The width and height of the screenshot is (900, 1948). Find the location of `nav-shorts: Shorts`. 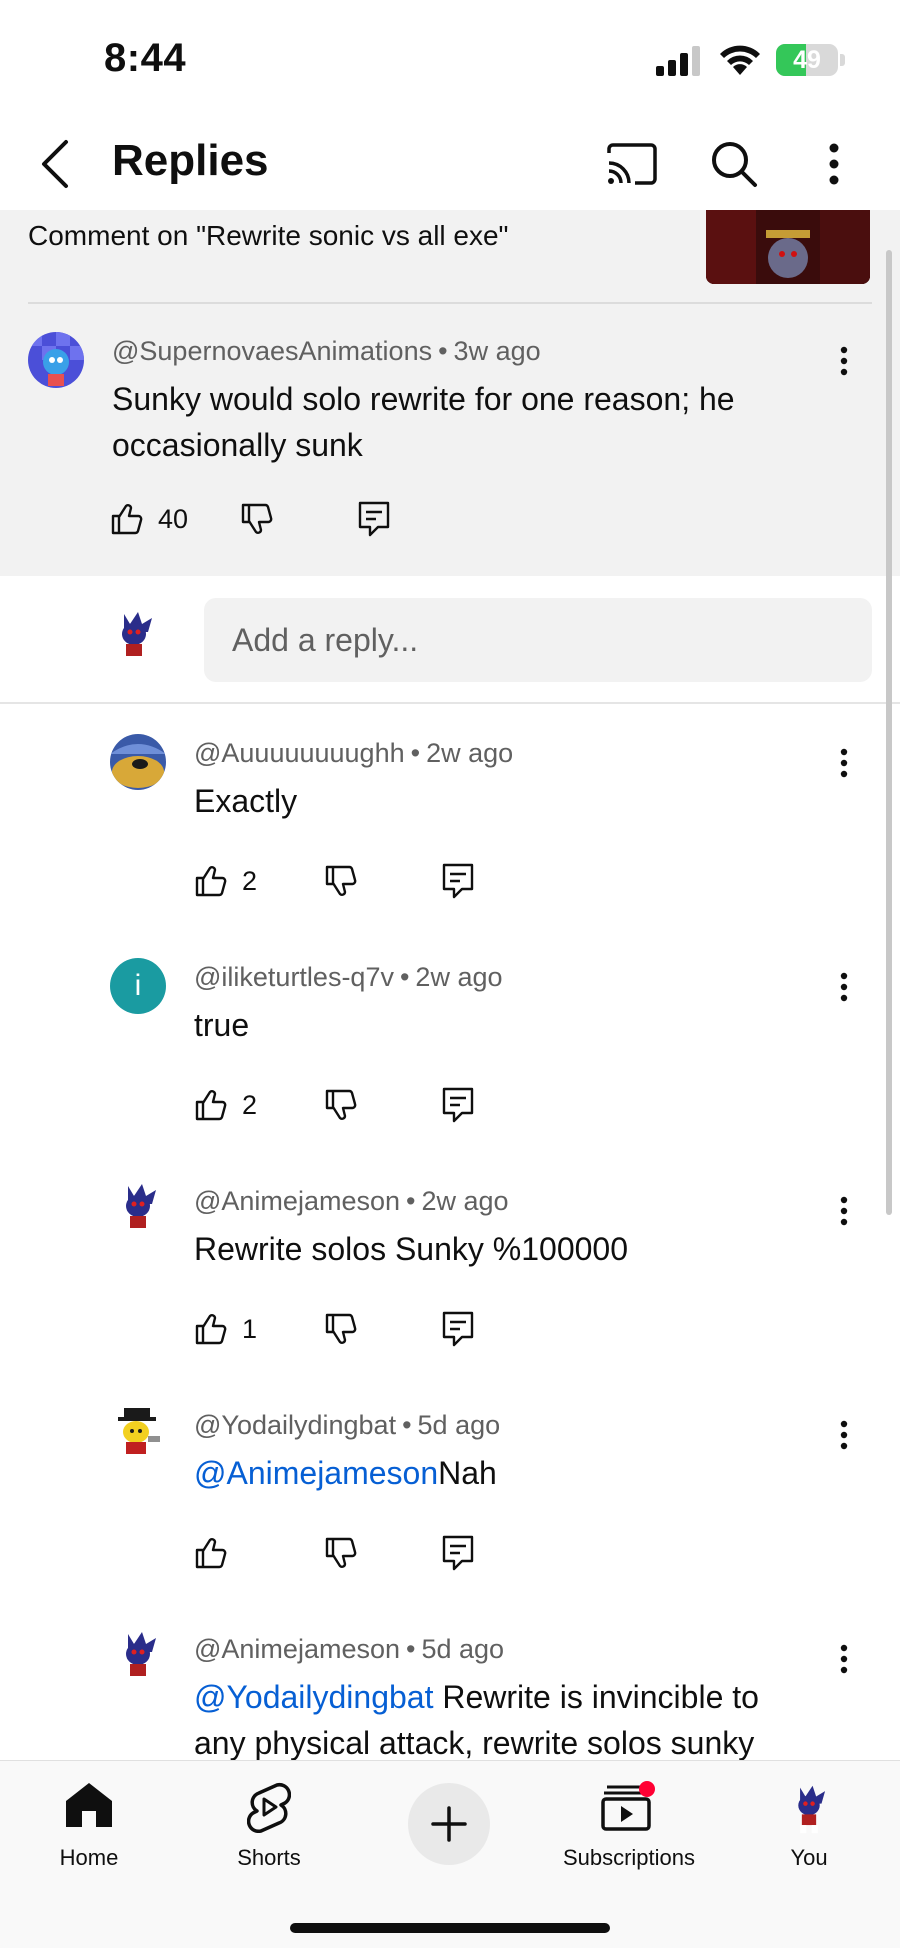

nav-shorts: Shorts is located at coordinates (269, 1826).